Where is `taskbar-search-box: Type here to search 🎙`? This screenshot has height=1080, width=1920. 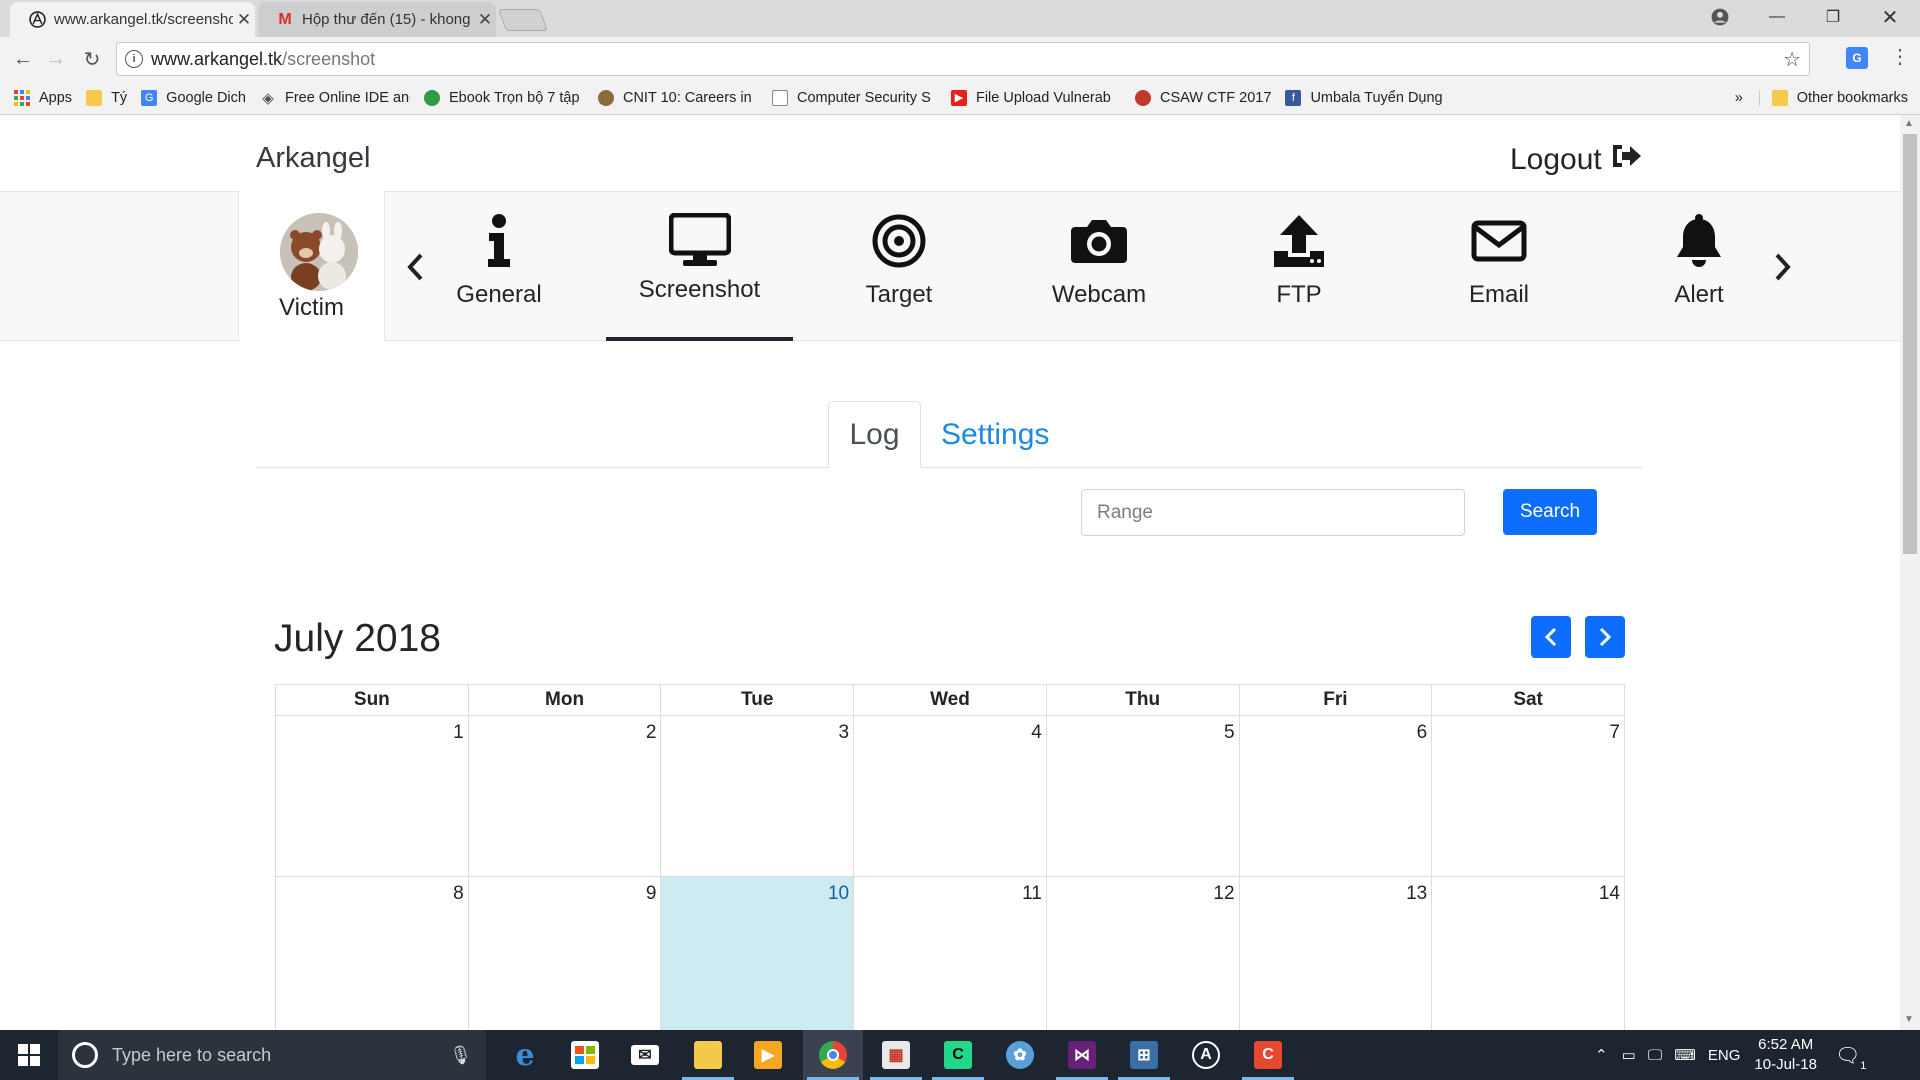
taskbar-search-box: Type here to search 🎙 is located at coordinates (272, 1055).